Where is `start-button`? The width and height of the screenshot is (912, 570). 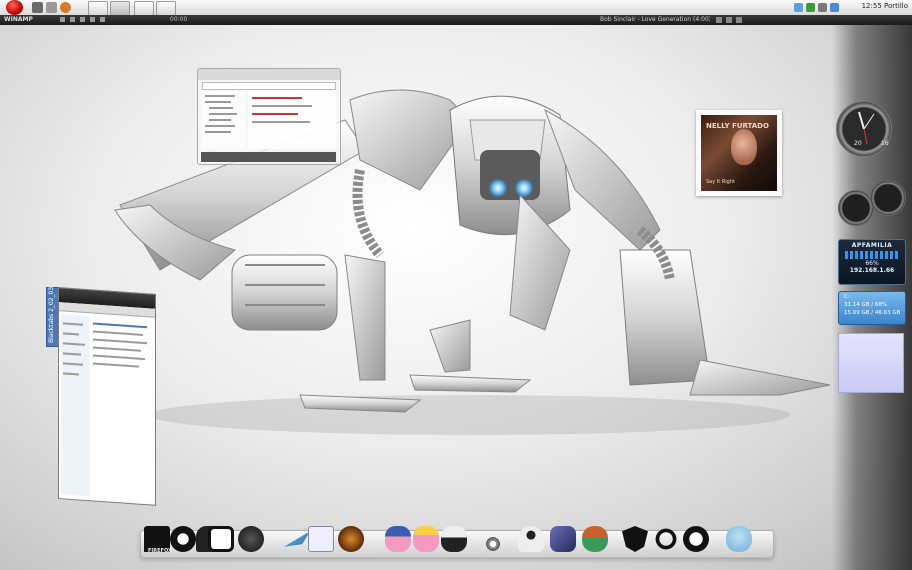
start-button is located at coordinates (14, 7).